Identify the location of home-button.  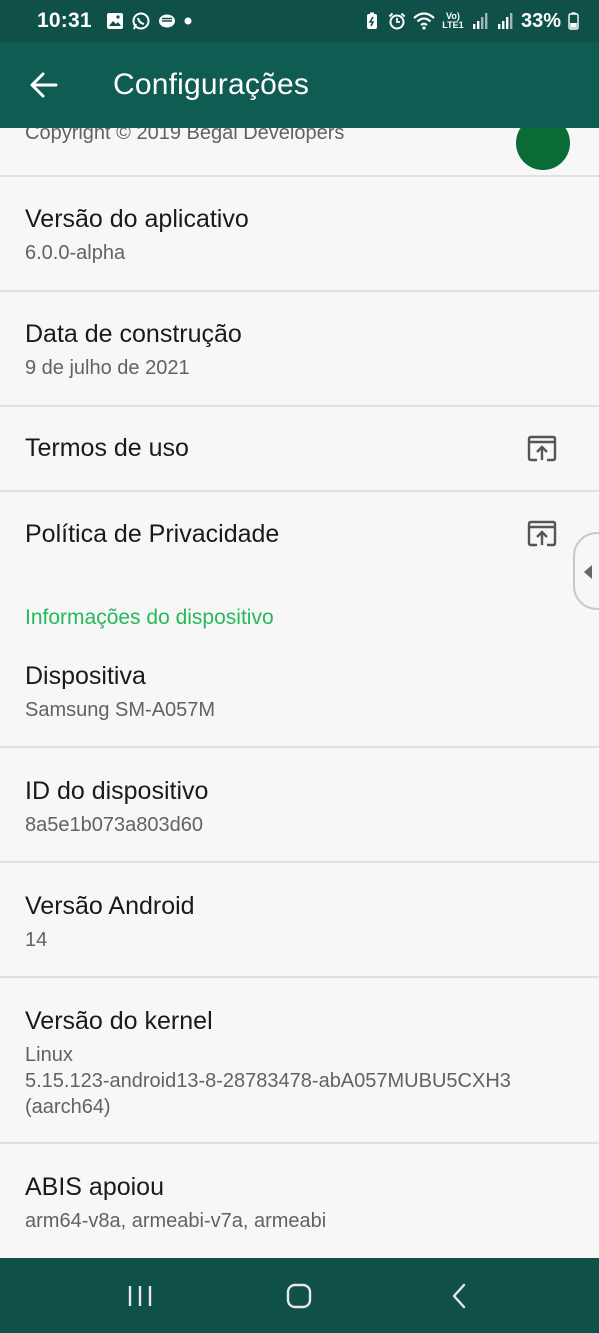
(299, 1296).